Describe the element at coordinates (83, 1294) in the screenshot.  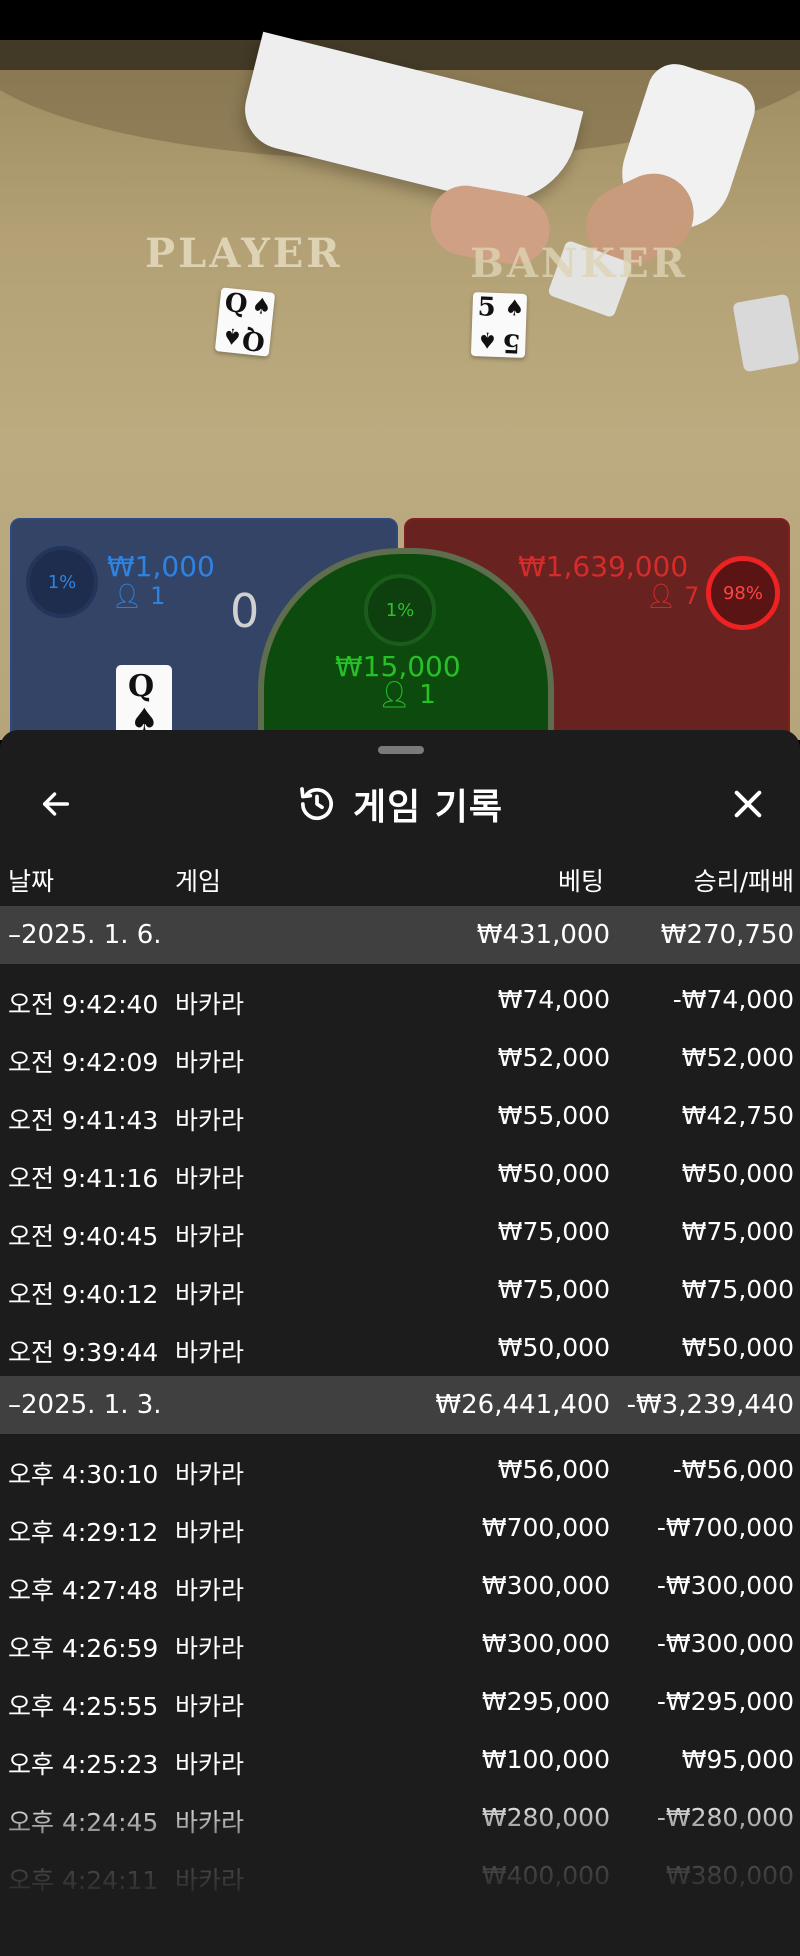
I see `row-time: 오전 9:40:12` at that location.